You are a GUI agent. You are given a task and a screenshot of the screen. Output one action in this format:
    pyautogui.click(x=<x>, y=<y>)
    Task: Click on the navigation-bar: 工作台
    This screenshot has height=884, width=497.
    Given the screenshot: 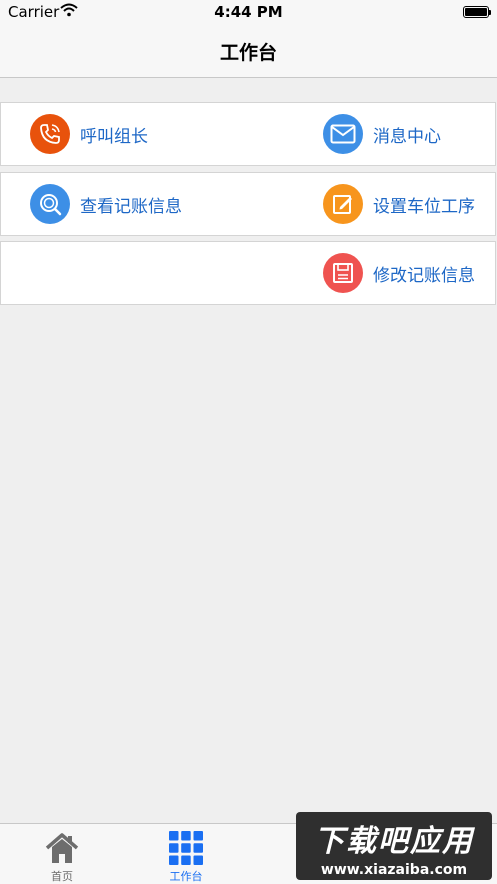 What is the action you would take?
    pyautogui.click(x=248, y=51)
    